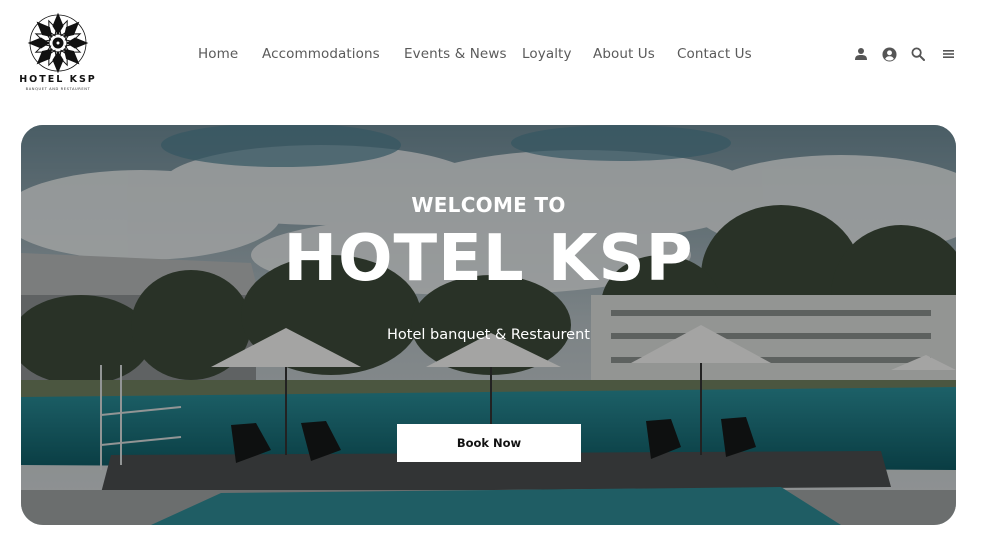 This screenshot has height=553, width=981. What do you see at coordinates (488, 335) in the screenshot?
I see `hero-subtitle: Hotel banquet & Restaurent` at bounding box center [488, 335].